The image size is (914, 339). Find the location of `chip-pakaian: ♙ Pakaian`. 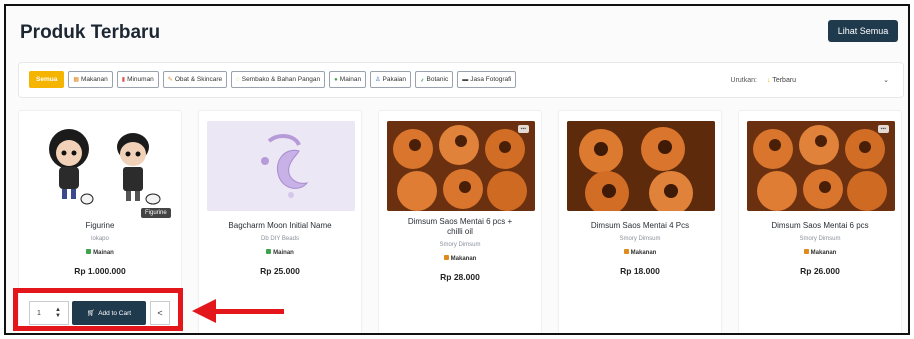

chip-pakaian: ♙ Pakaian is located at coordinates (390, 79).